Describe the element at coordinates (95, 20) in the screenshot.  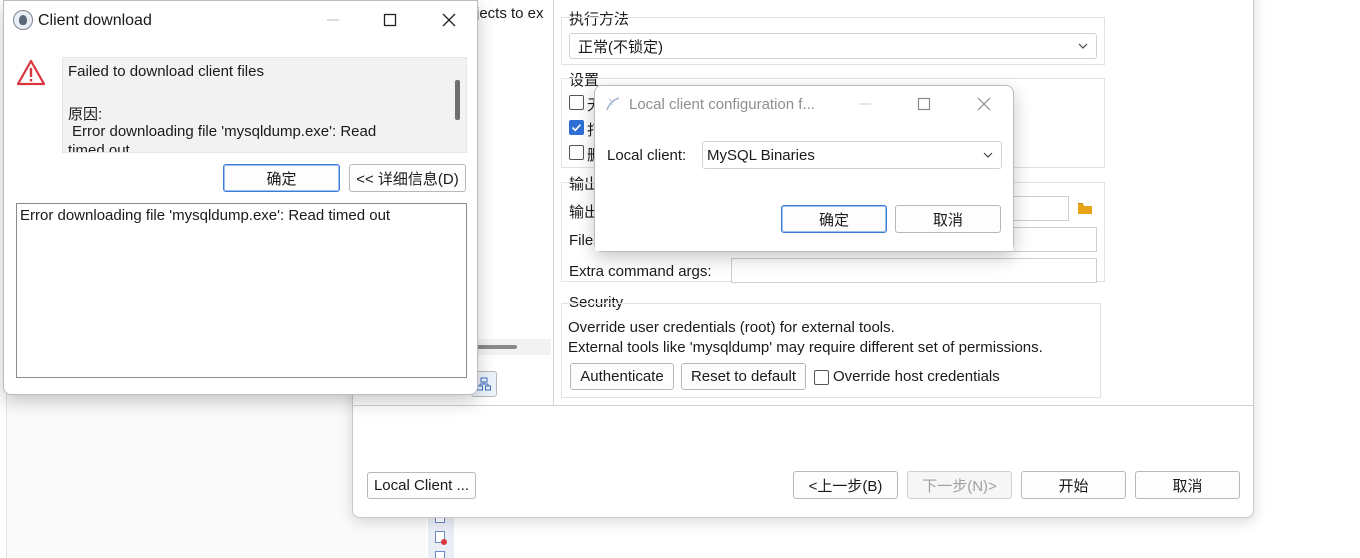
I see `dialog-title: Client download` at that location.